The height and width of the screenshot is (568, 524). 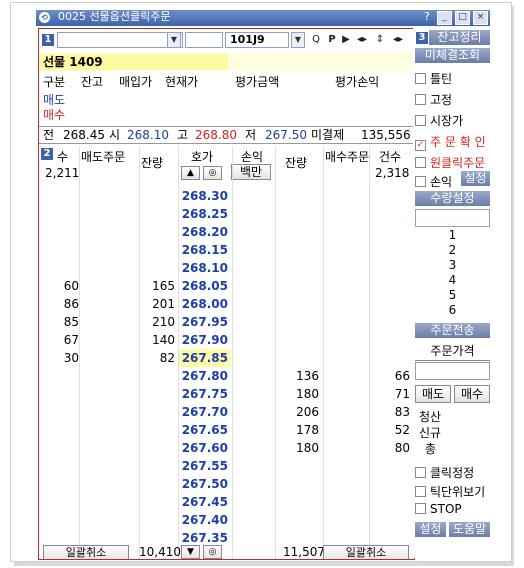 I want to click on price-cell: 268.30, so click(x=205, y=196).